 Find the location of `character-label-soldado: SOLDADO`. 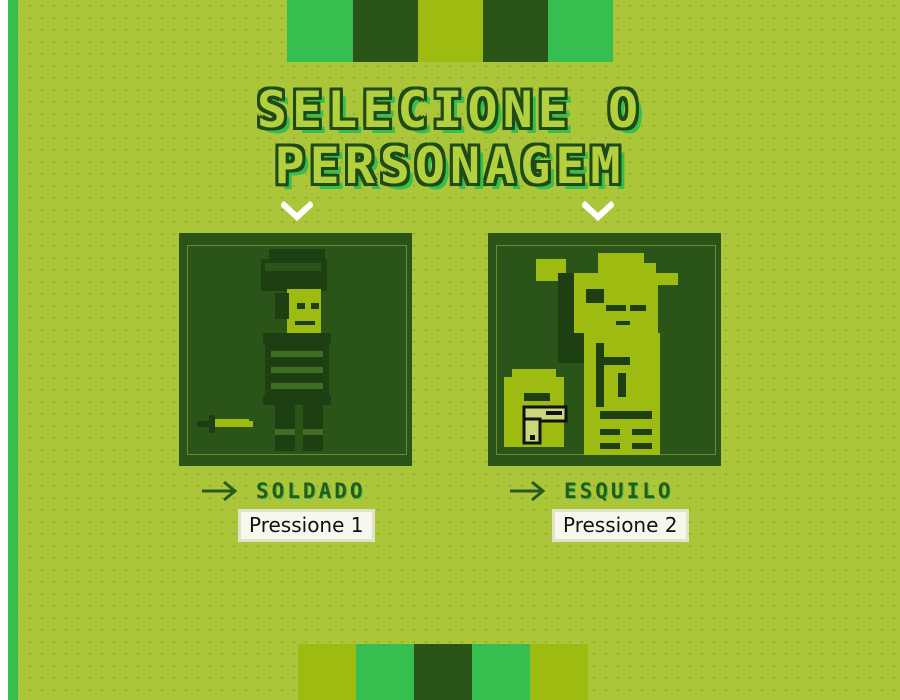

character-label-soldado: SOLDADO is located at coordinates (283, 491).